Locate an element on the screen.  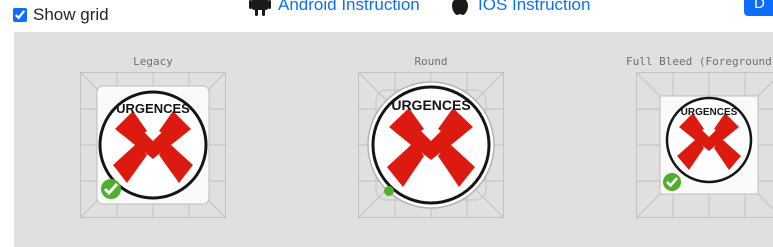
show-grid-toggle: Show grid is located at coordinates (61, 15).